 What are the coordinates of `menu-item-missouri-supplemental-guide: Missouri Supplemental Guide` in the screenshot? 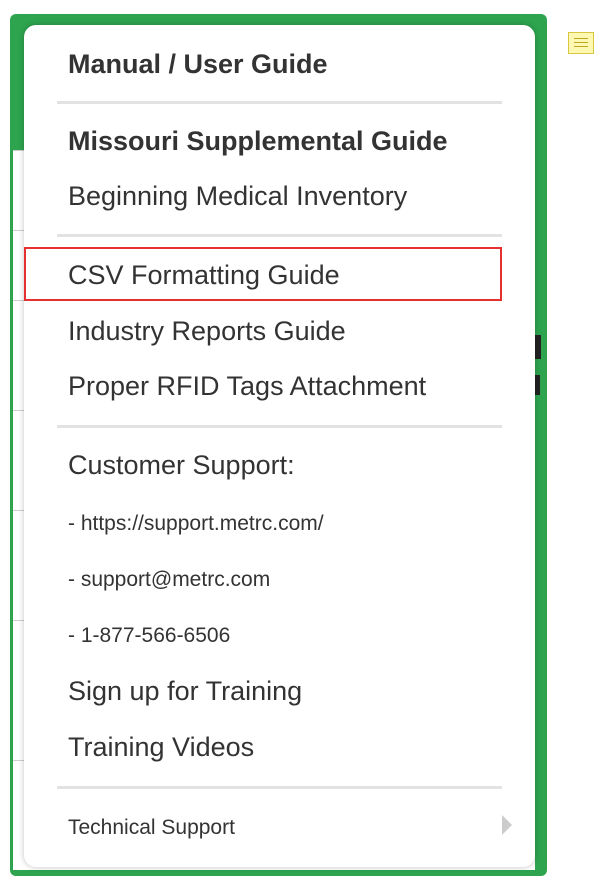 It's located at (258, 141).